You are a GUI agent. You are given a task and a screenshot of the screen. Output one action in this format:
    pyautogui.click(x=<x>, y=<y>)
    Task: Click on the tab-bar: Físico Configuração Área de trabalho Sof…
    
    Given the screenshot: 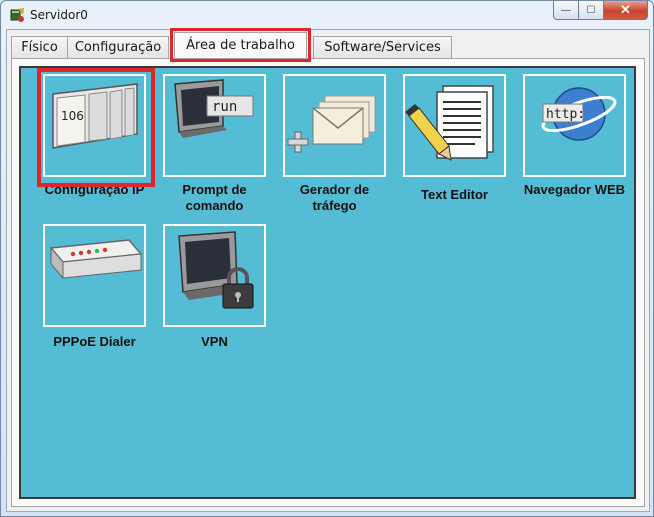 What is the action you would take?
    pyautogui.click(x=231, y=45)
    